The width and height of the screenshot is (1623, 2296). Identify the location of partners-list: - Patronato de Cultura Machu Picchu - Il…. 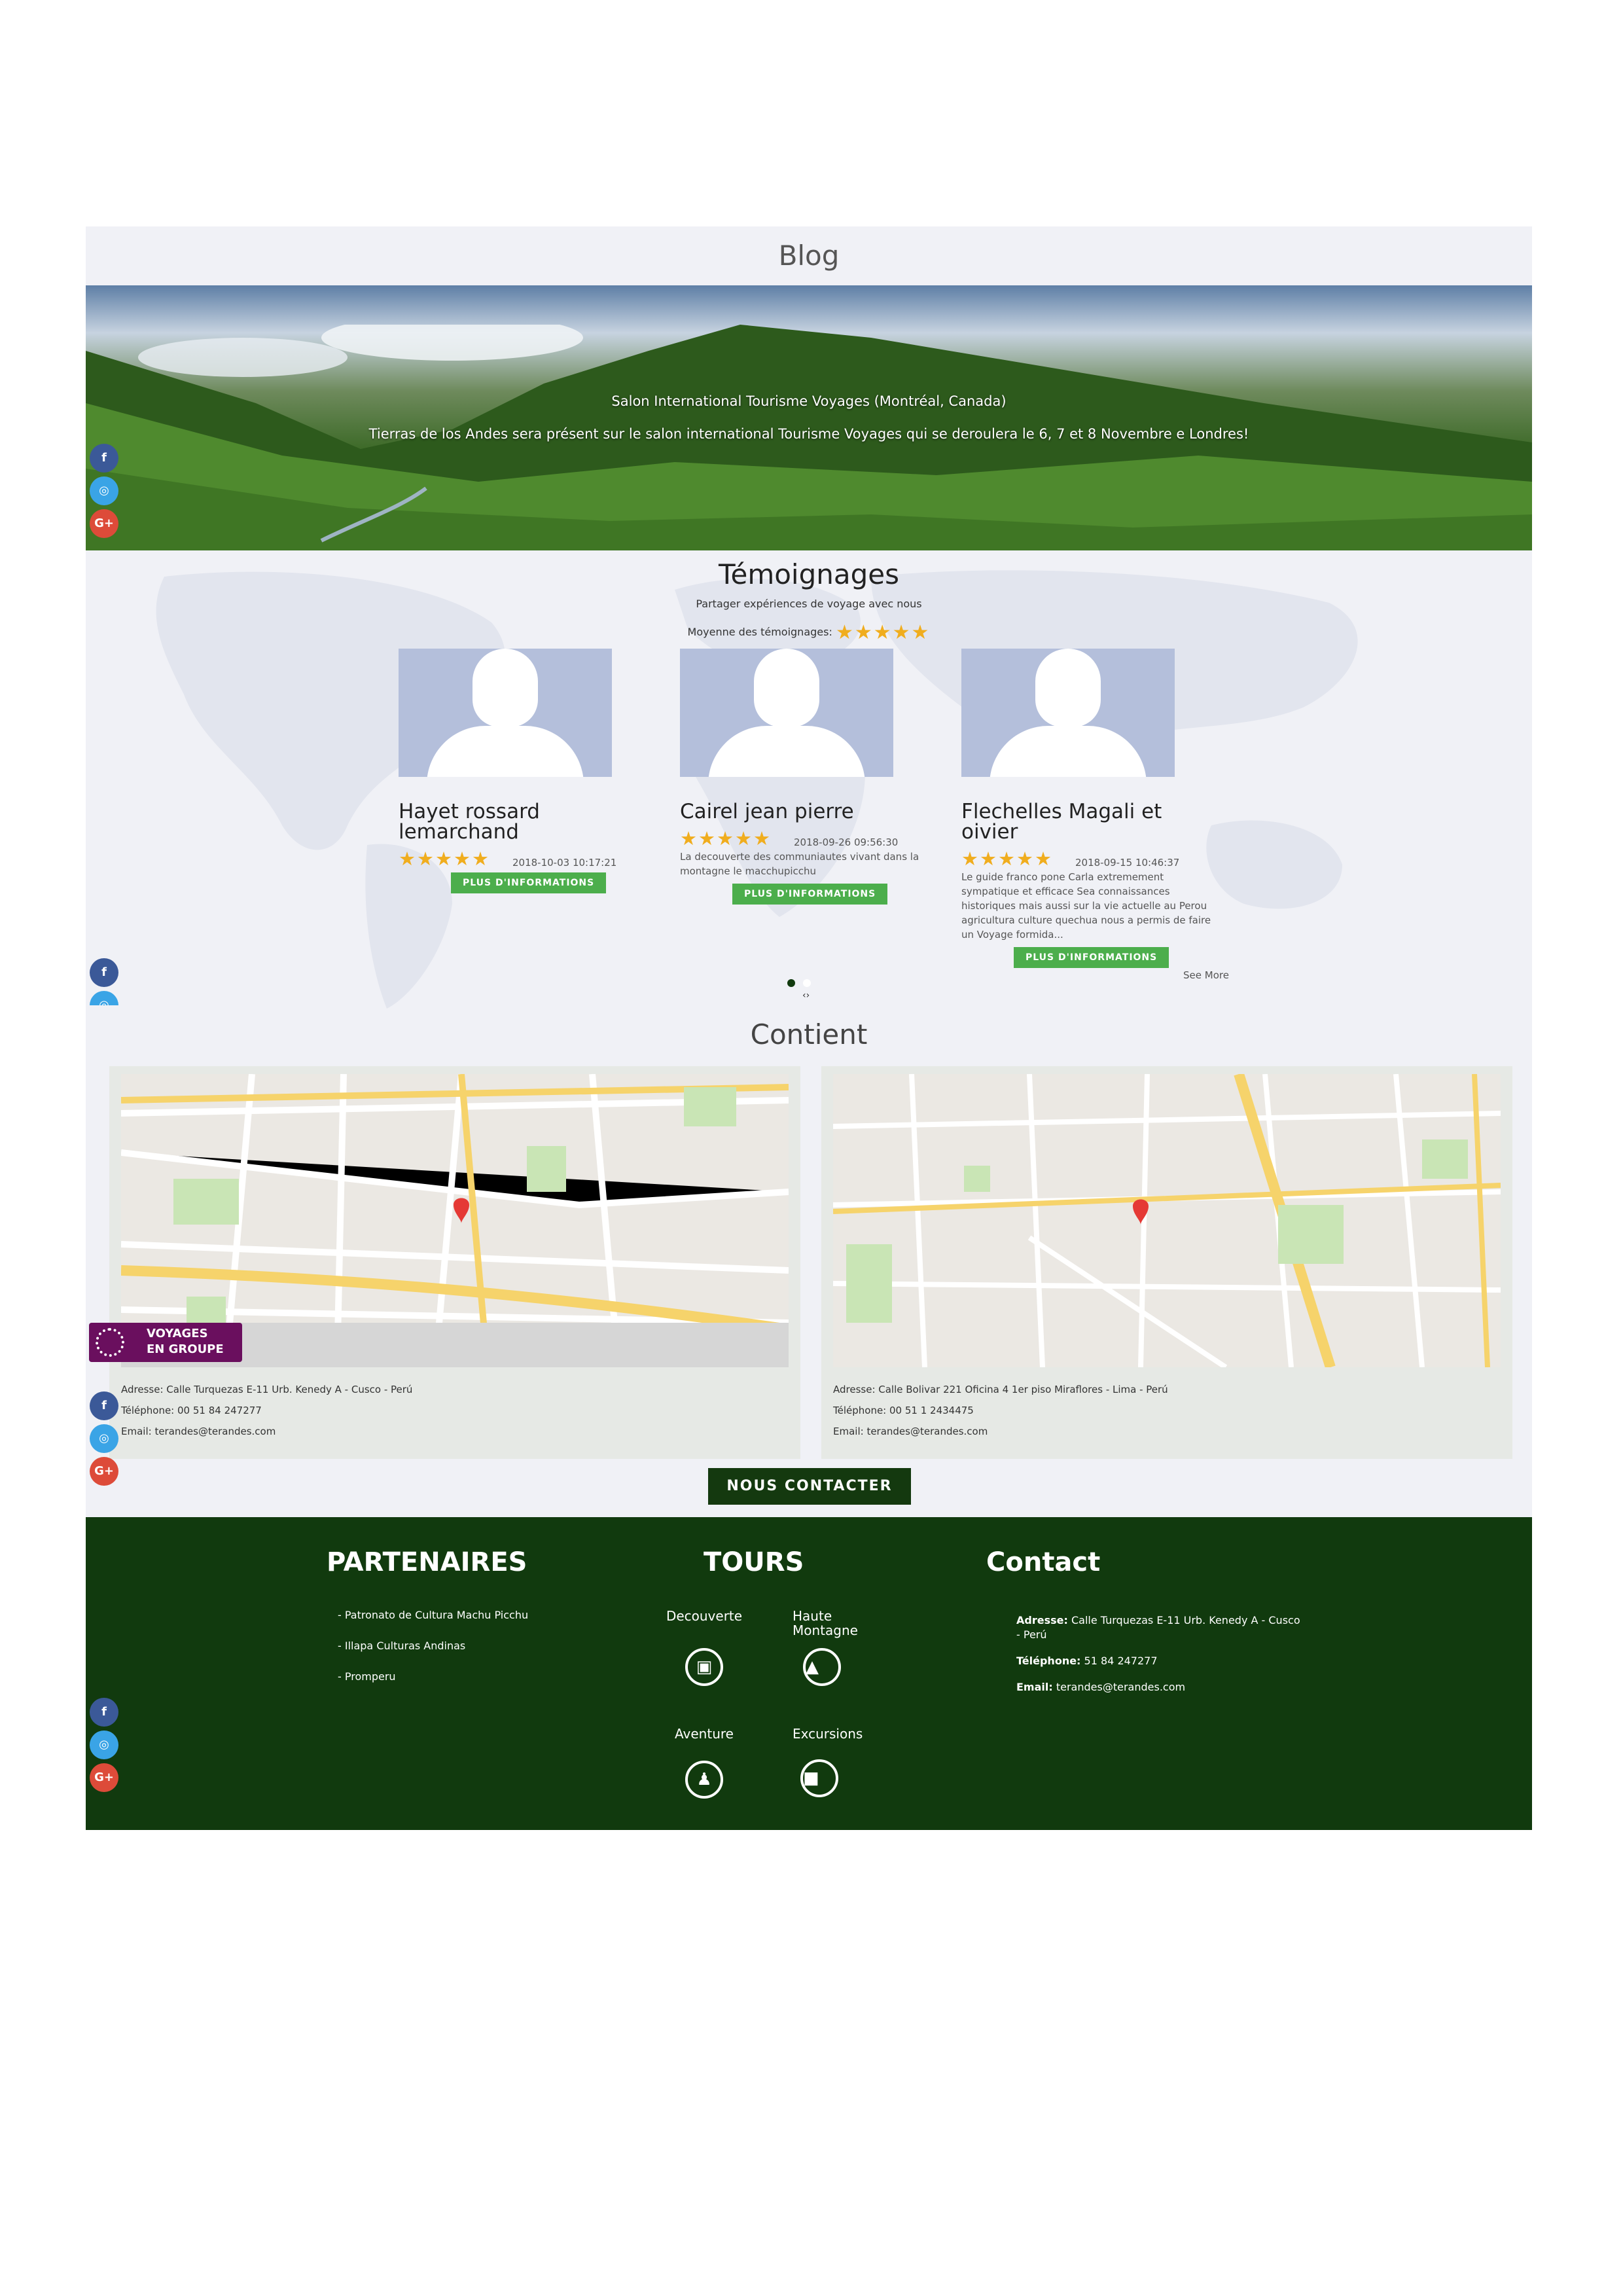
(433, 1655).